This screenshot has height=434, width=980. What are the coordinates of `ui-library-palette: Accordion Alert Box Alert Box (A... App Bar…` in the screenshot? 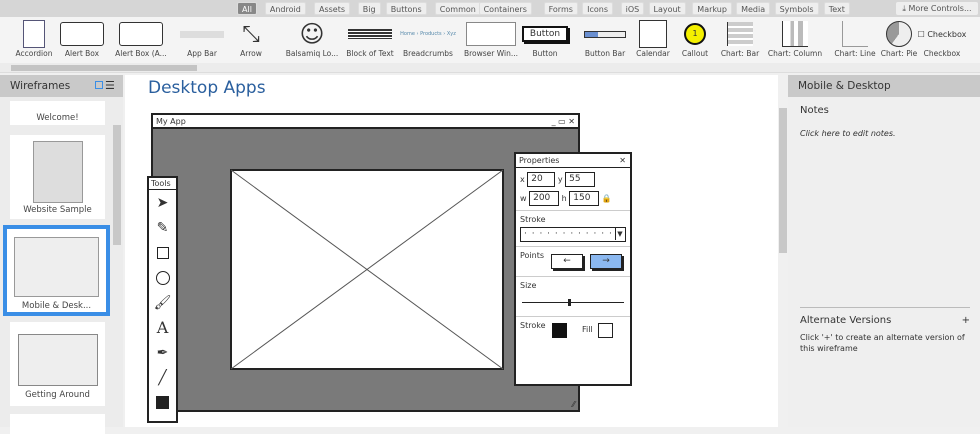 It's located at (490, 40).